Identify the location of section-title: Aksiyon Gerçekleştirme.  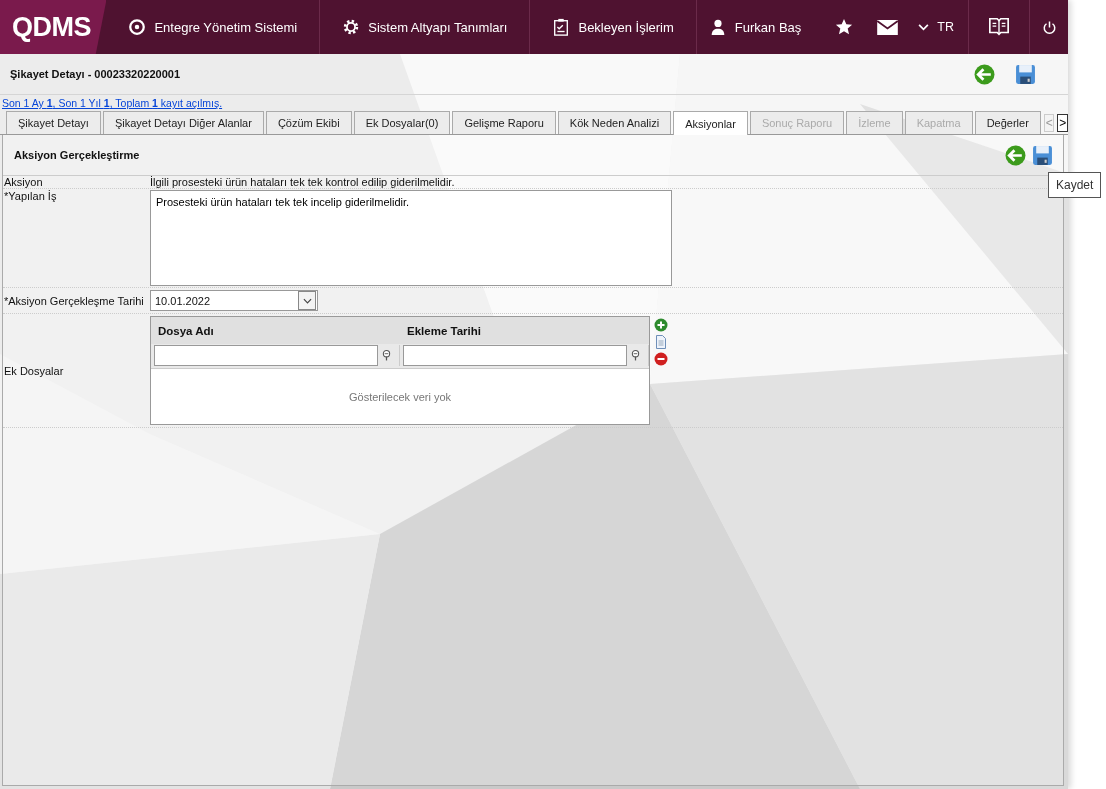
(77, 155).